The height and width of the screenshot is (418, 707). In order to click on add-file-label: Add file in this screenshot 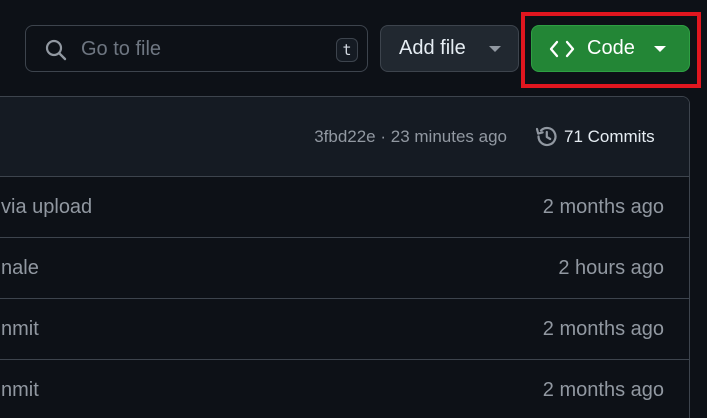, I will do `click(432, 48)`.